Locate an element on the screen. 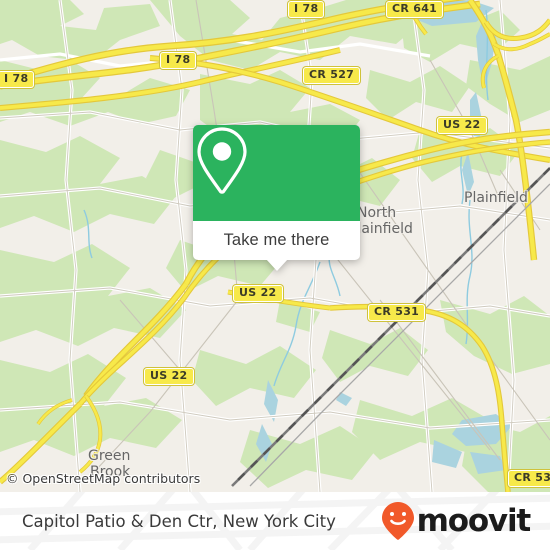 The image size is (550, 550). shield-cr527: CR 527 is located at coordinates (332, 75).